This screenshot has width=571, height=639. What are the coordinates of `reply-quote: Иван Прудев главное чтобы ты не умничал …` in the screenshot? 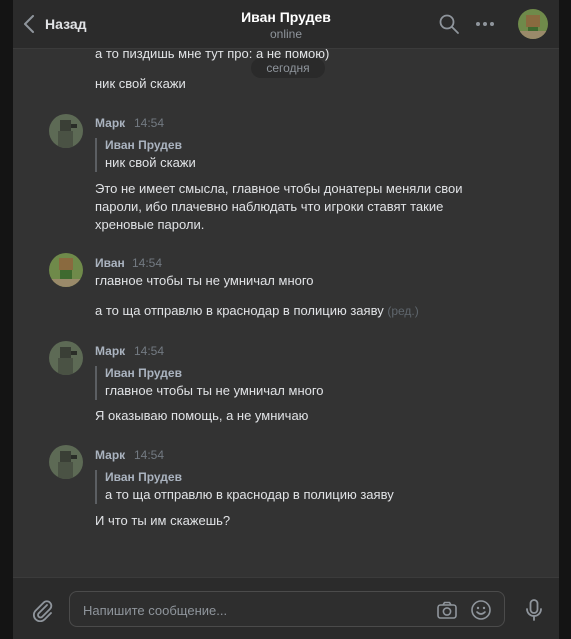 It's located at (306, 383).